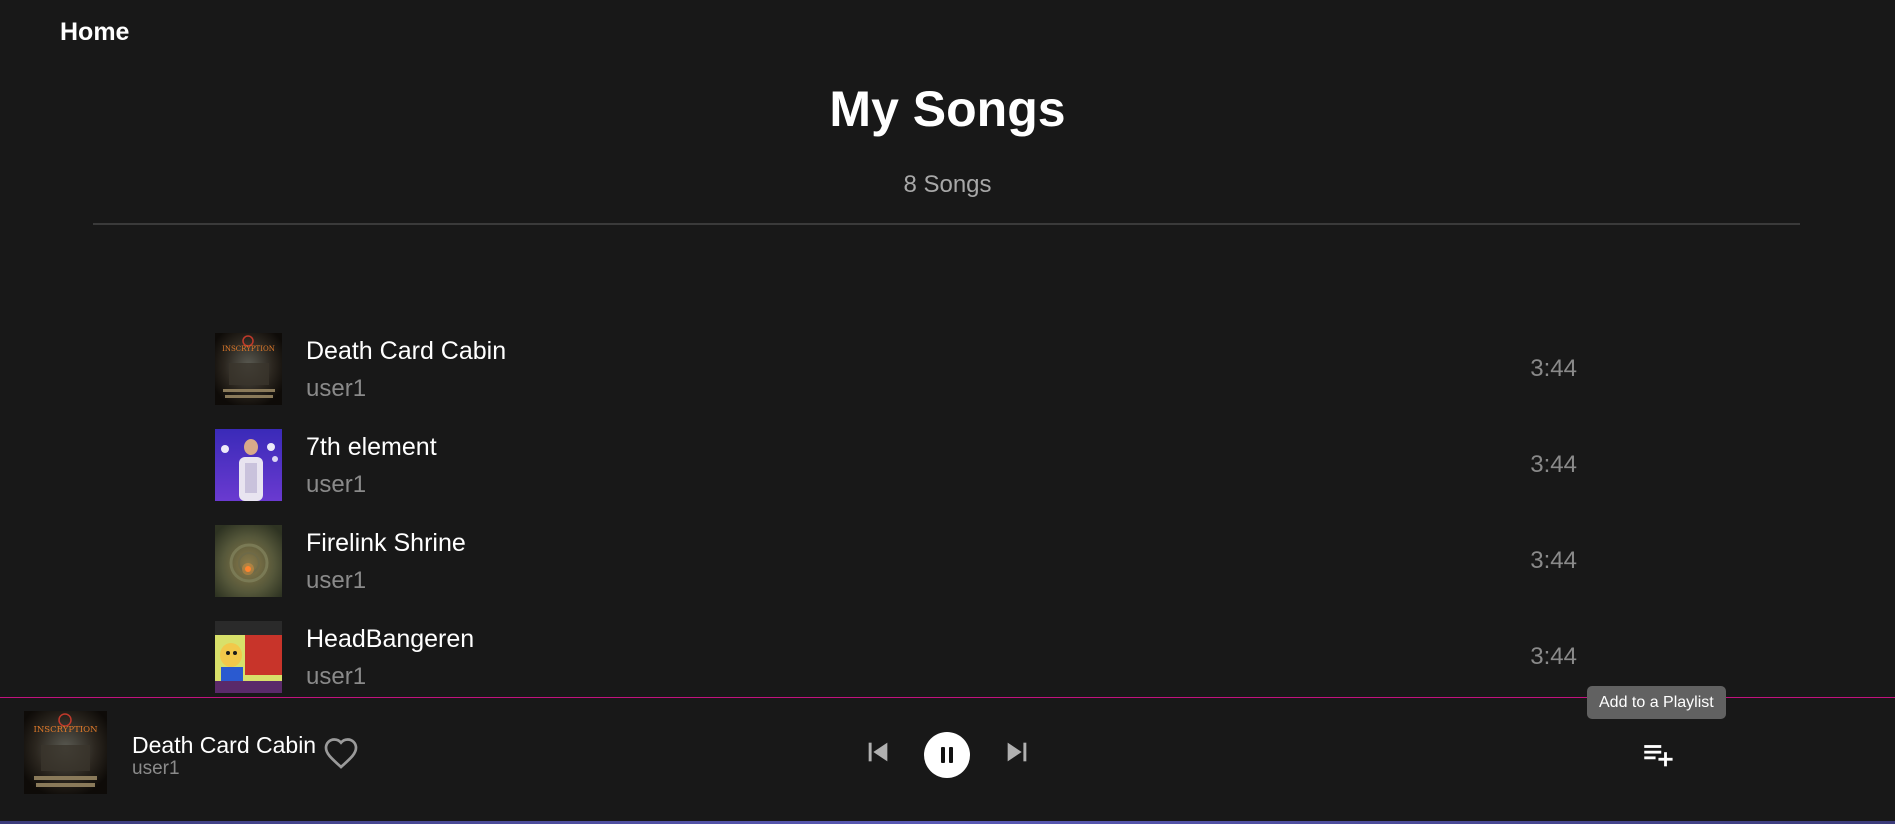  Describe the element at coordinates (65, 752) in the screenshot. I see `now-playing-cover-art: INSCRYPTION` at that location.